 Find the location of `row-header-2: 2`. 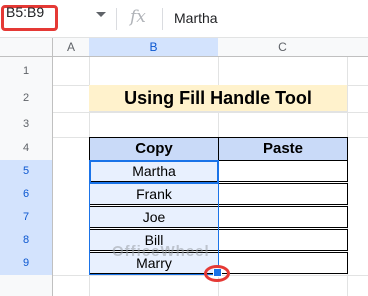

row-header-2: 2 is located at coordinates (26, 99).